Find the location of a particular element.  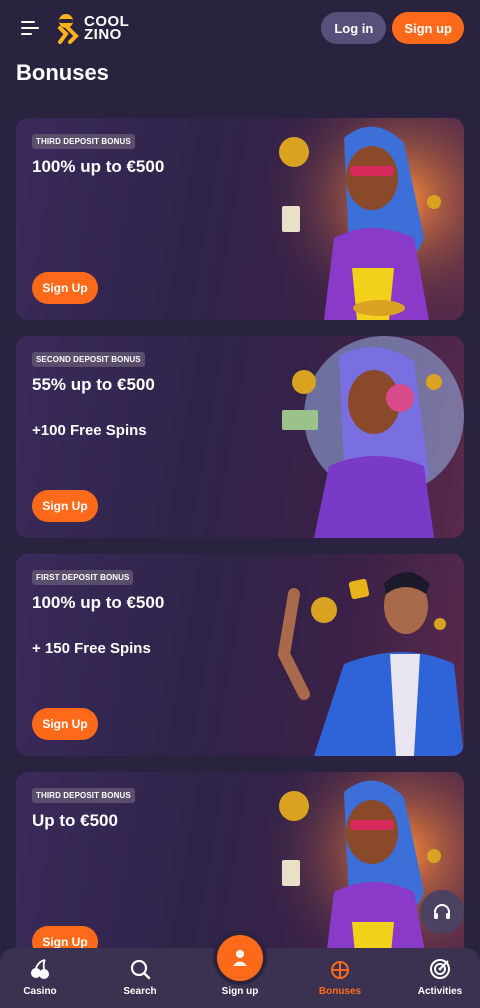

nav-casino: Casino is located at coordinates (40, 977).